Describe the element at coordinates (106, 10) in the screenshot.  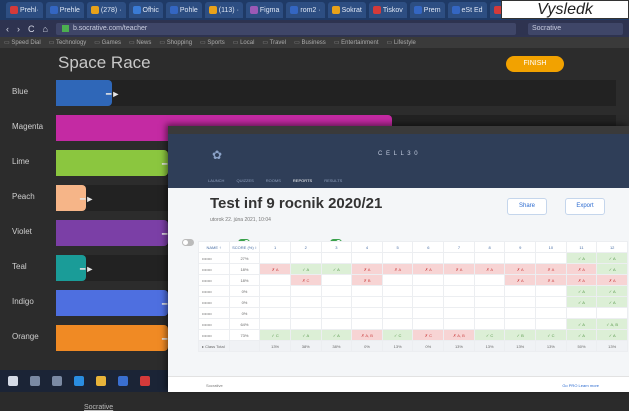
I see `browser-tab: (278) ·` at that location.